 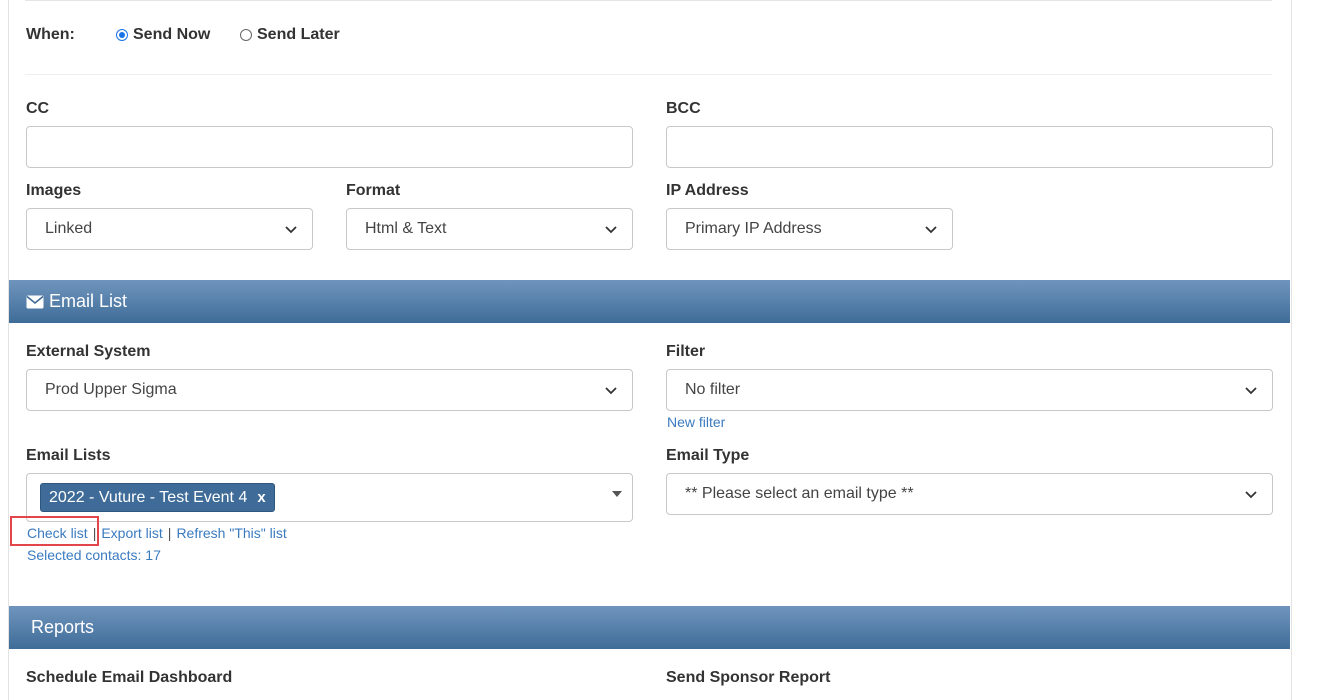 I want to click on email-list-tag: 2022 - Vuture - Test Event 4 x, so click(x=157, y=497).